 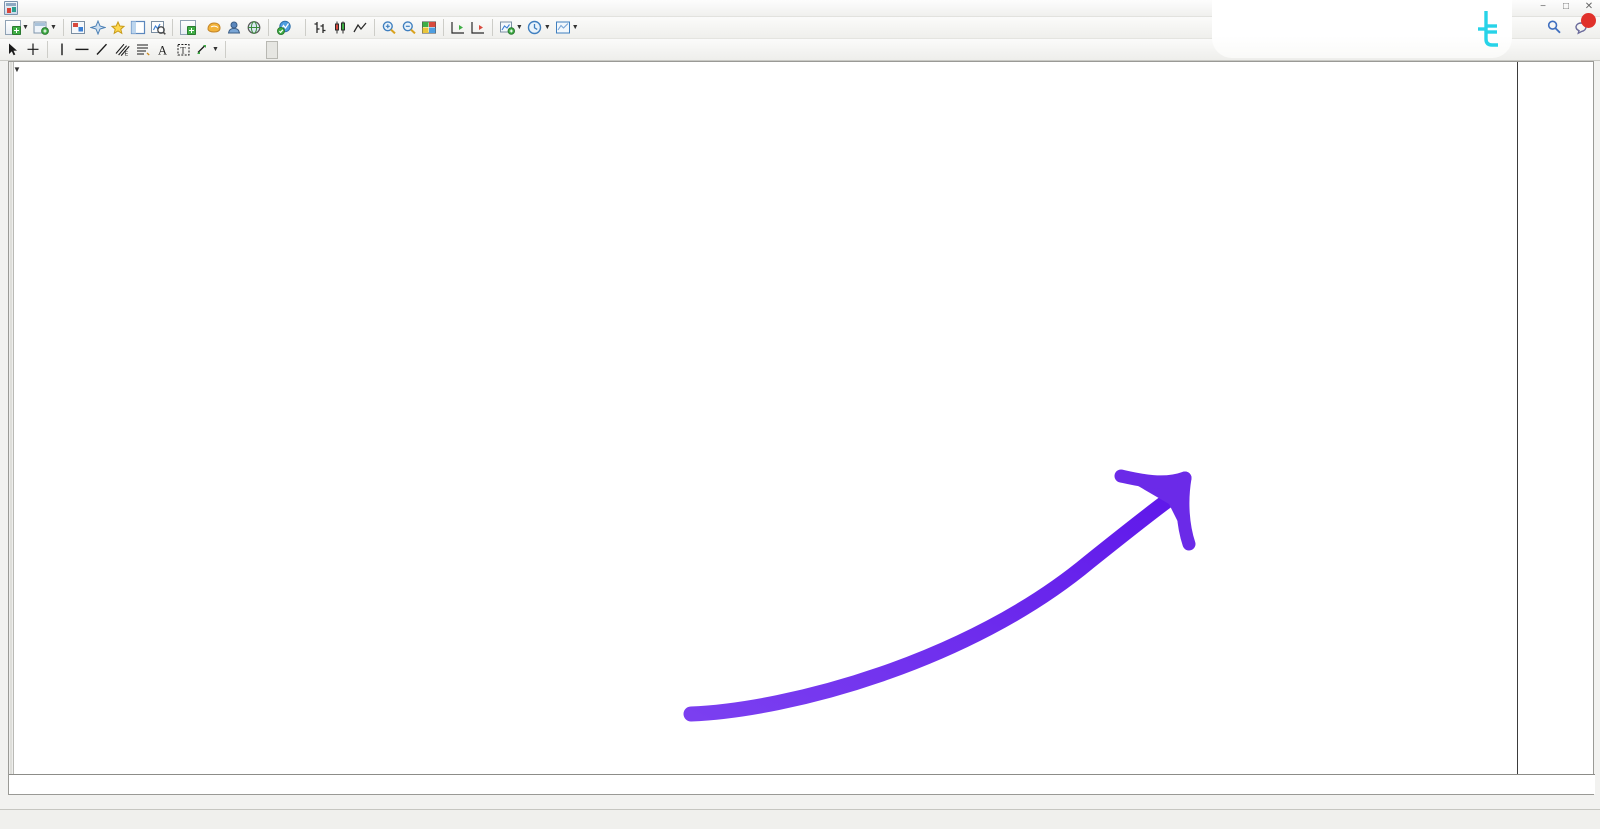 I want to click on menu-item-charts, so click(x=79, y=8).